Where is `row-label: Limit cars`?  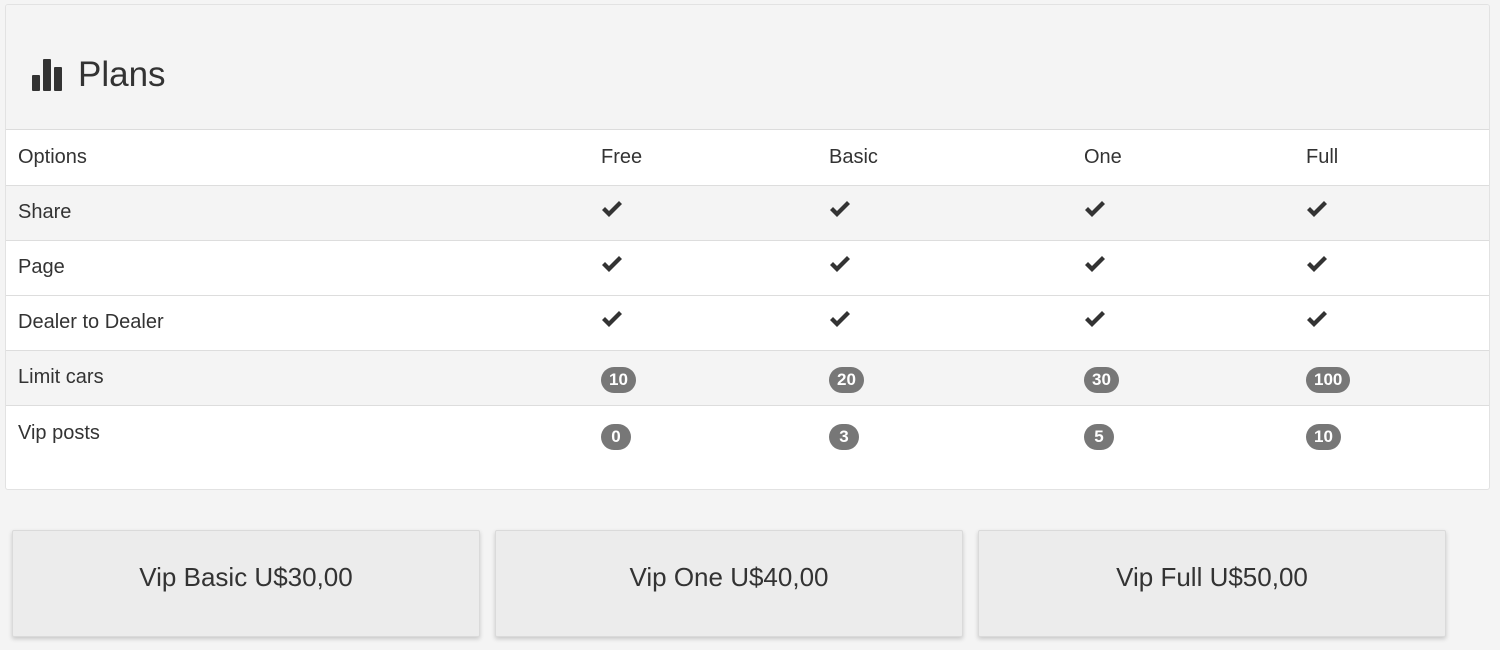 row-label: Limit cars is located at coordinates (297, 377).